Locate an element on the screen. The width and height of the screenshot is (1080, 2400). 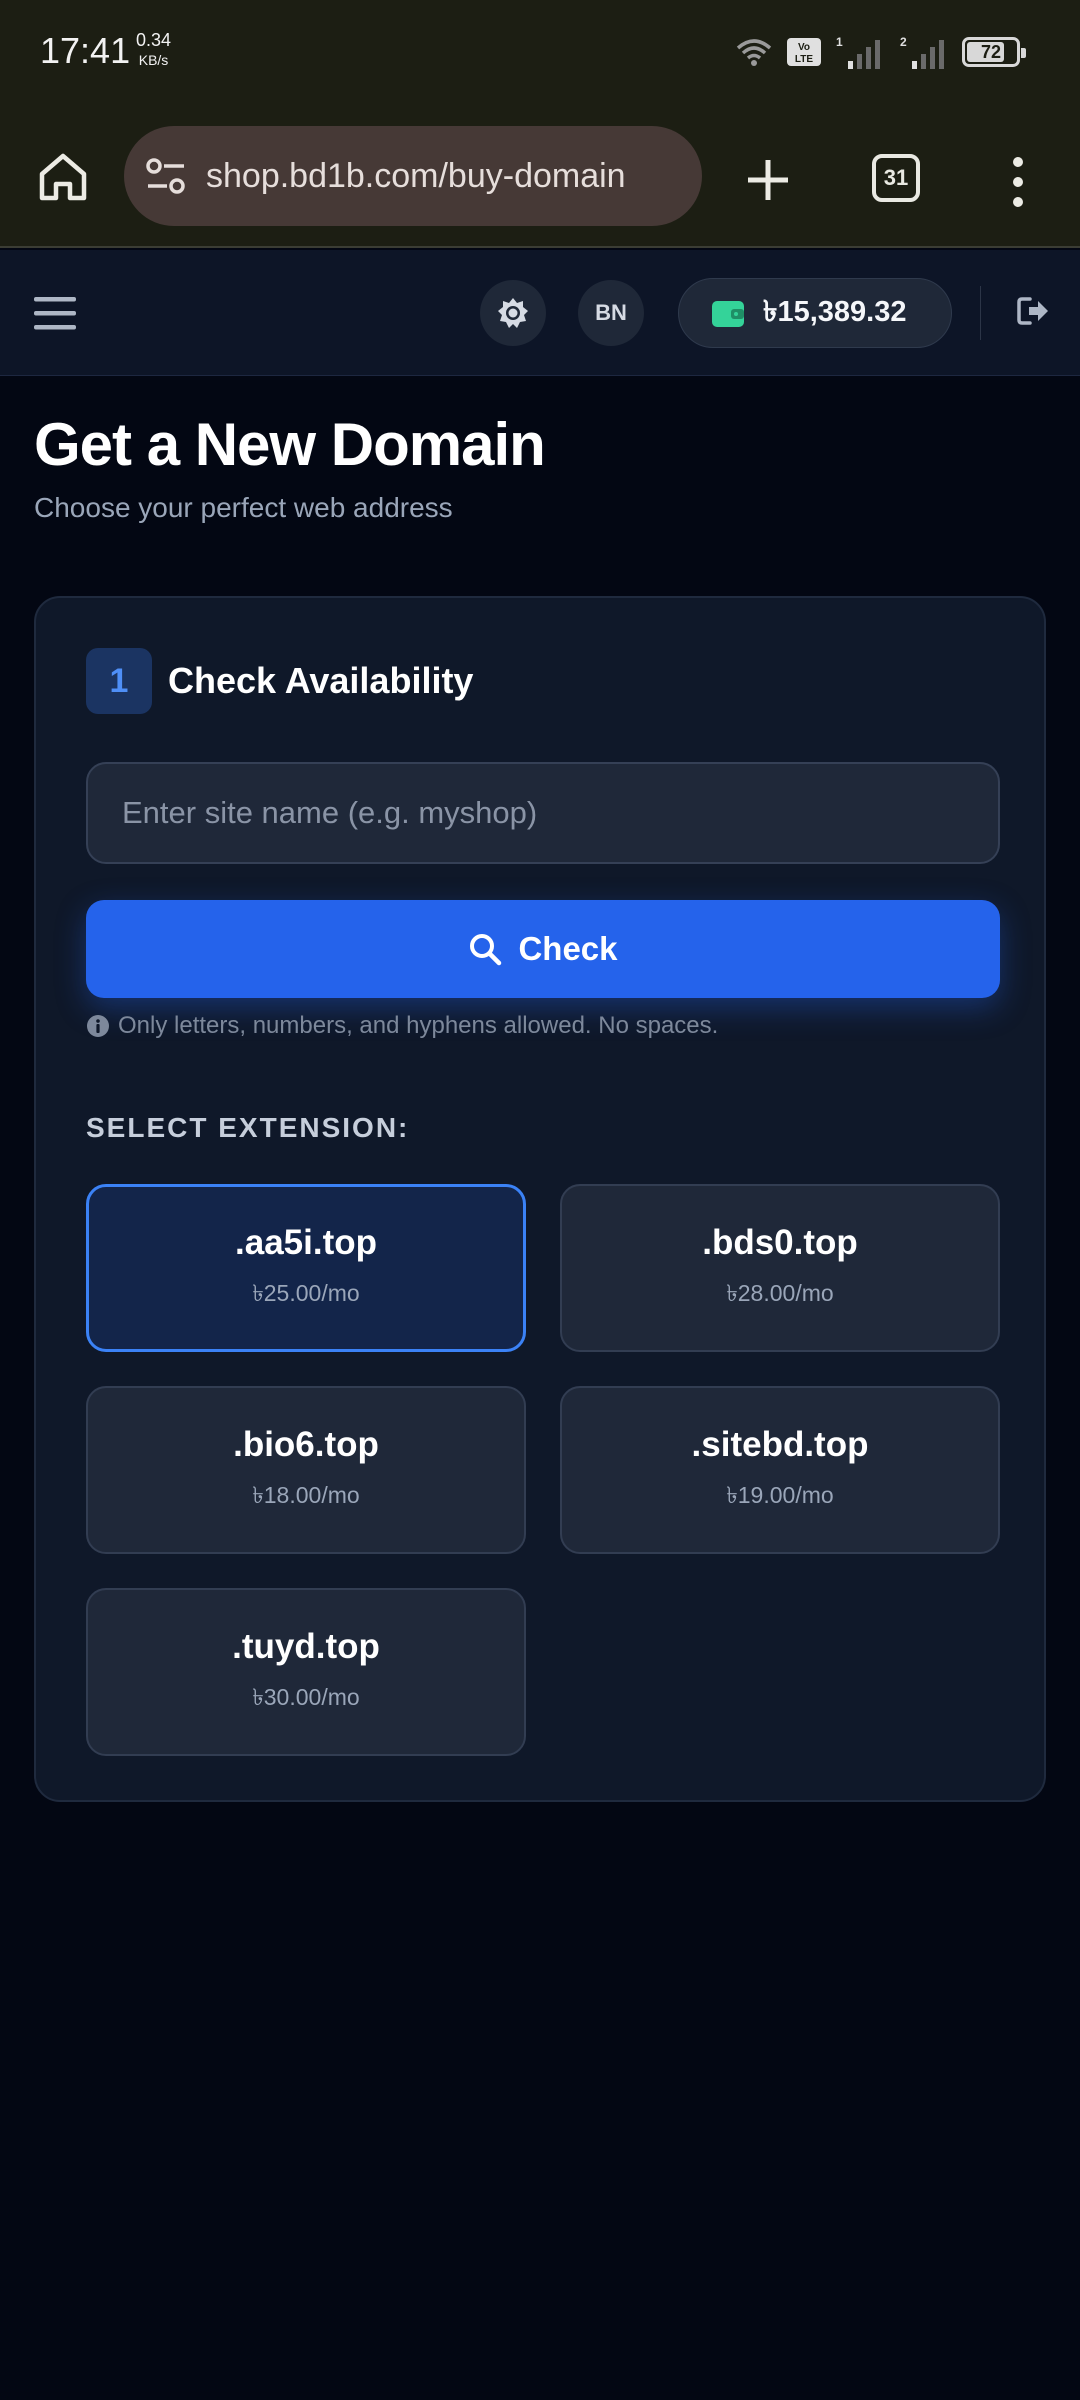
status-bar: 17:41 0.34 KB/s Vo LTE 1 2 72 is located at coordinates (540, 54).